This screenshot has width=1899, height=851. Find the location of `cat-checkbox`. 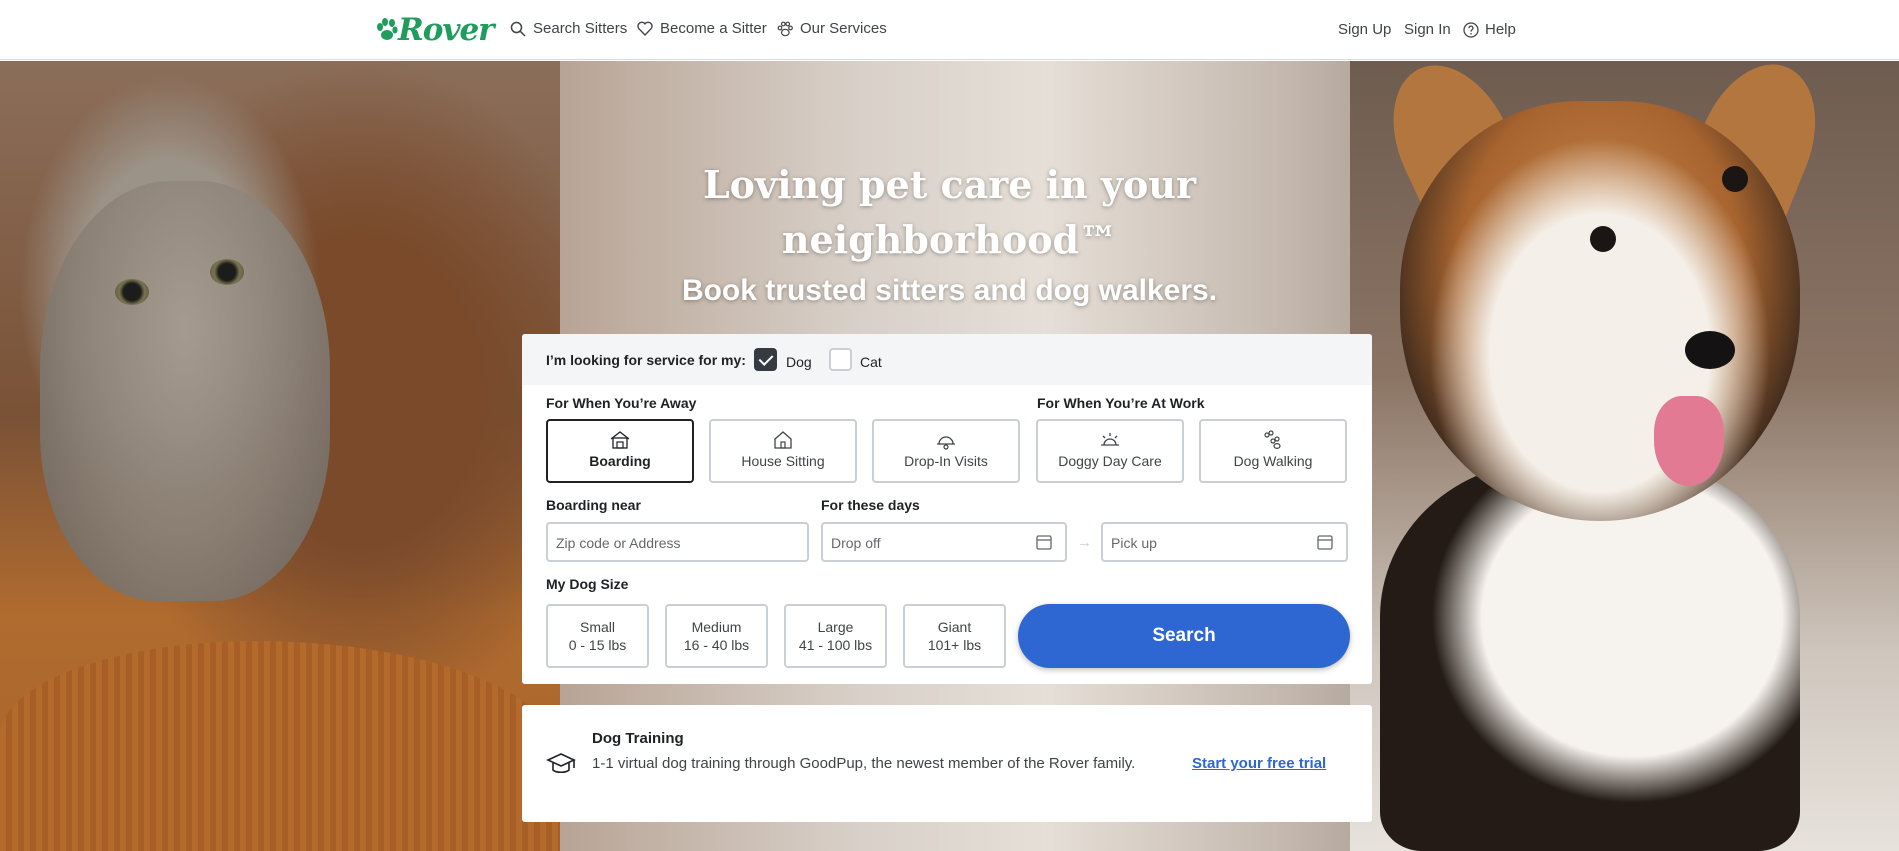

cat-checkbox is located at coordinates (840, 359).